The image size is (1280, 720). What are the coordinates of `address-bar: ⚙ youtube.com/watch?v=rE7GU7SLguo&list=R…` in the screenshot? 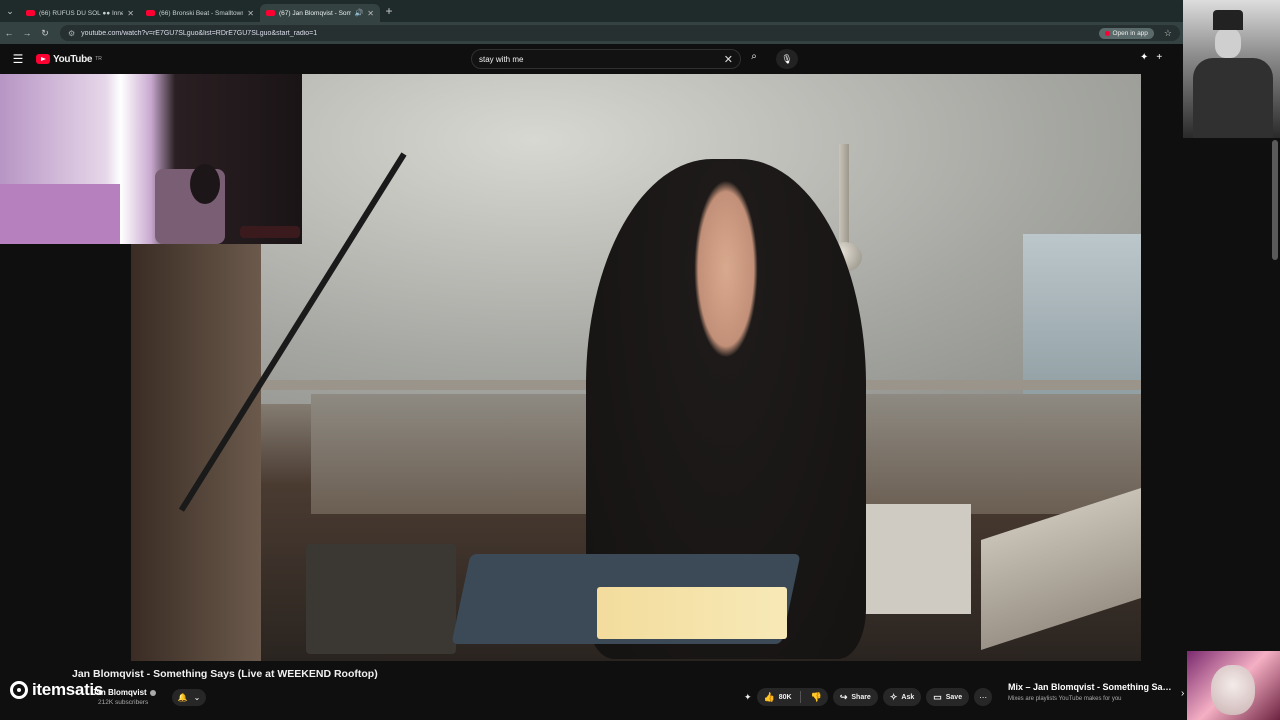 It's located at (620, 33).